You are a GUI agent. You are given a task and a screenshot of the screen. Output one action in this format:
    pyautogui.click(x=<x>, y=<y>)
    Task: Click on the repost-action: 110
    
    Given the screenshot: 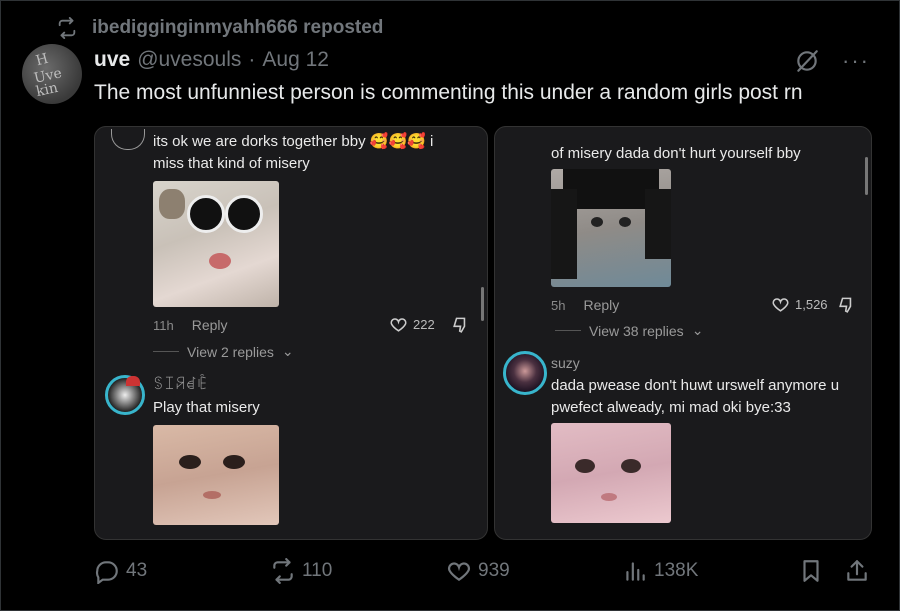 What is the action you would take?
    pyautogui.click(x=301, y=571)
    